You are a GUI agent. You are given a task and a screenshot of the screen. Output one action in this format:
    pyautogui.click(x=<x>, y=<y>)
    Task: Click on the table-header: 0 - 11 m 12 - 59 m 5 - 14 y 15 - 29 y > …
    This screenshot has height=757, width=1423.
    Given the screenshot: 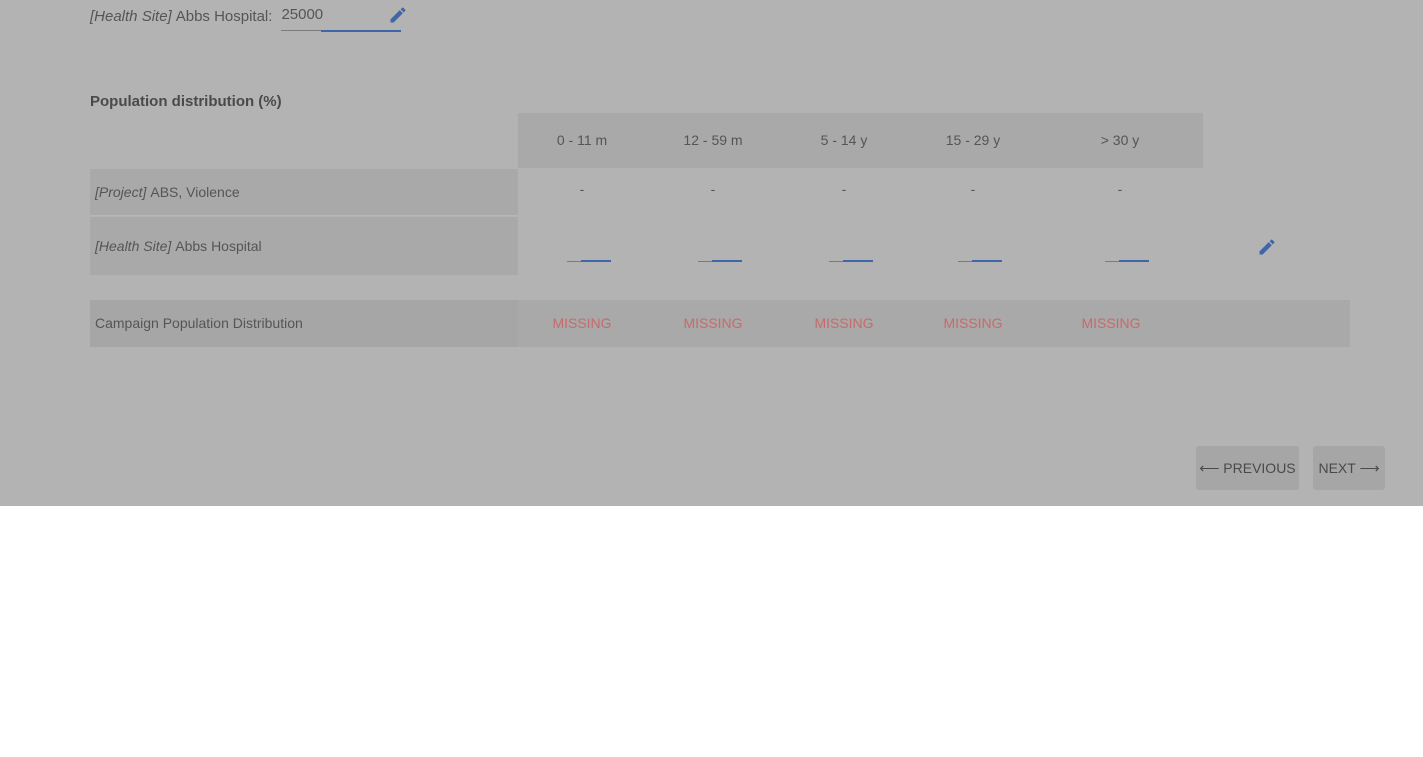 What is the action you would take?
    pyautogui.click(x=860, y=140)
    